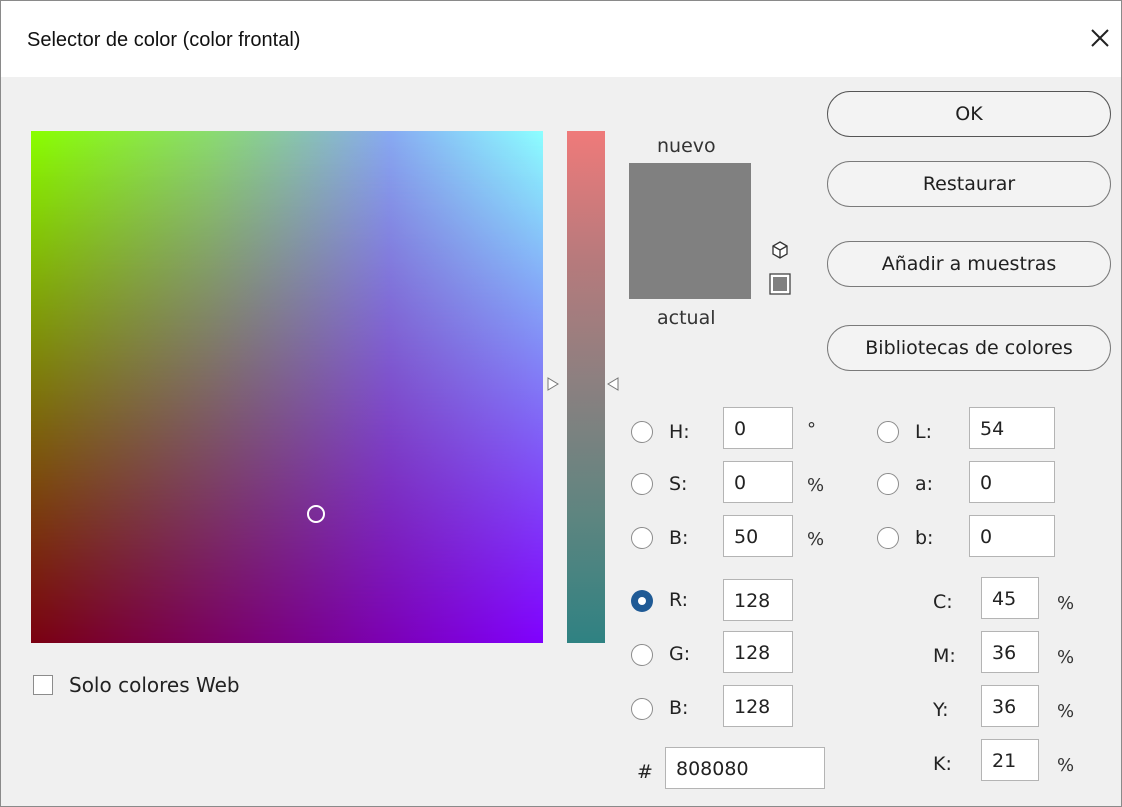 The image size is (1122, 807). What do you see at coordinates (43, 685) in the screenshot?
I see `web-only-checkbox` at bounding box center [43, 685].